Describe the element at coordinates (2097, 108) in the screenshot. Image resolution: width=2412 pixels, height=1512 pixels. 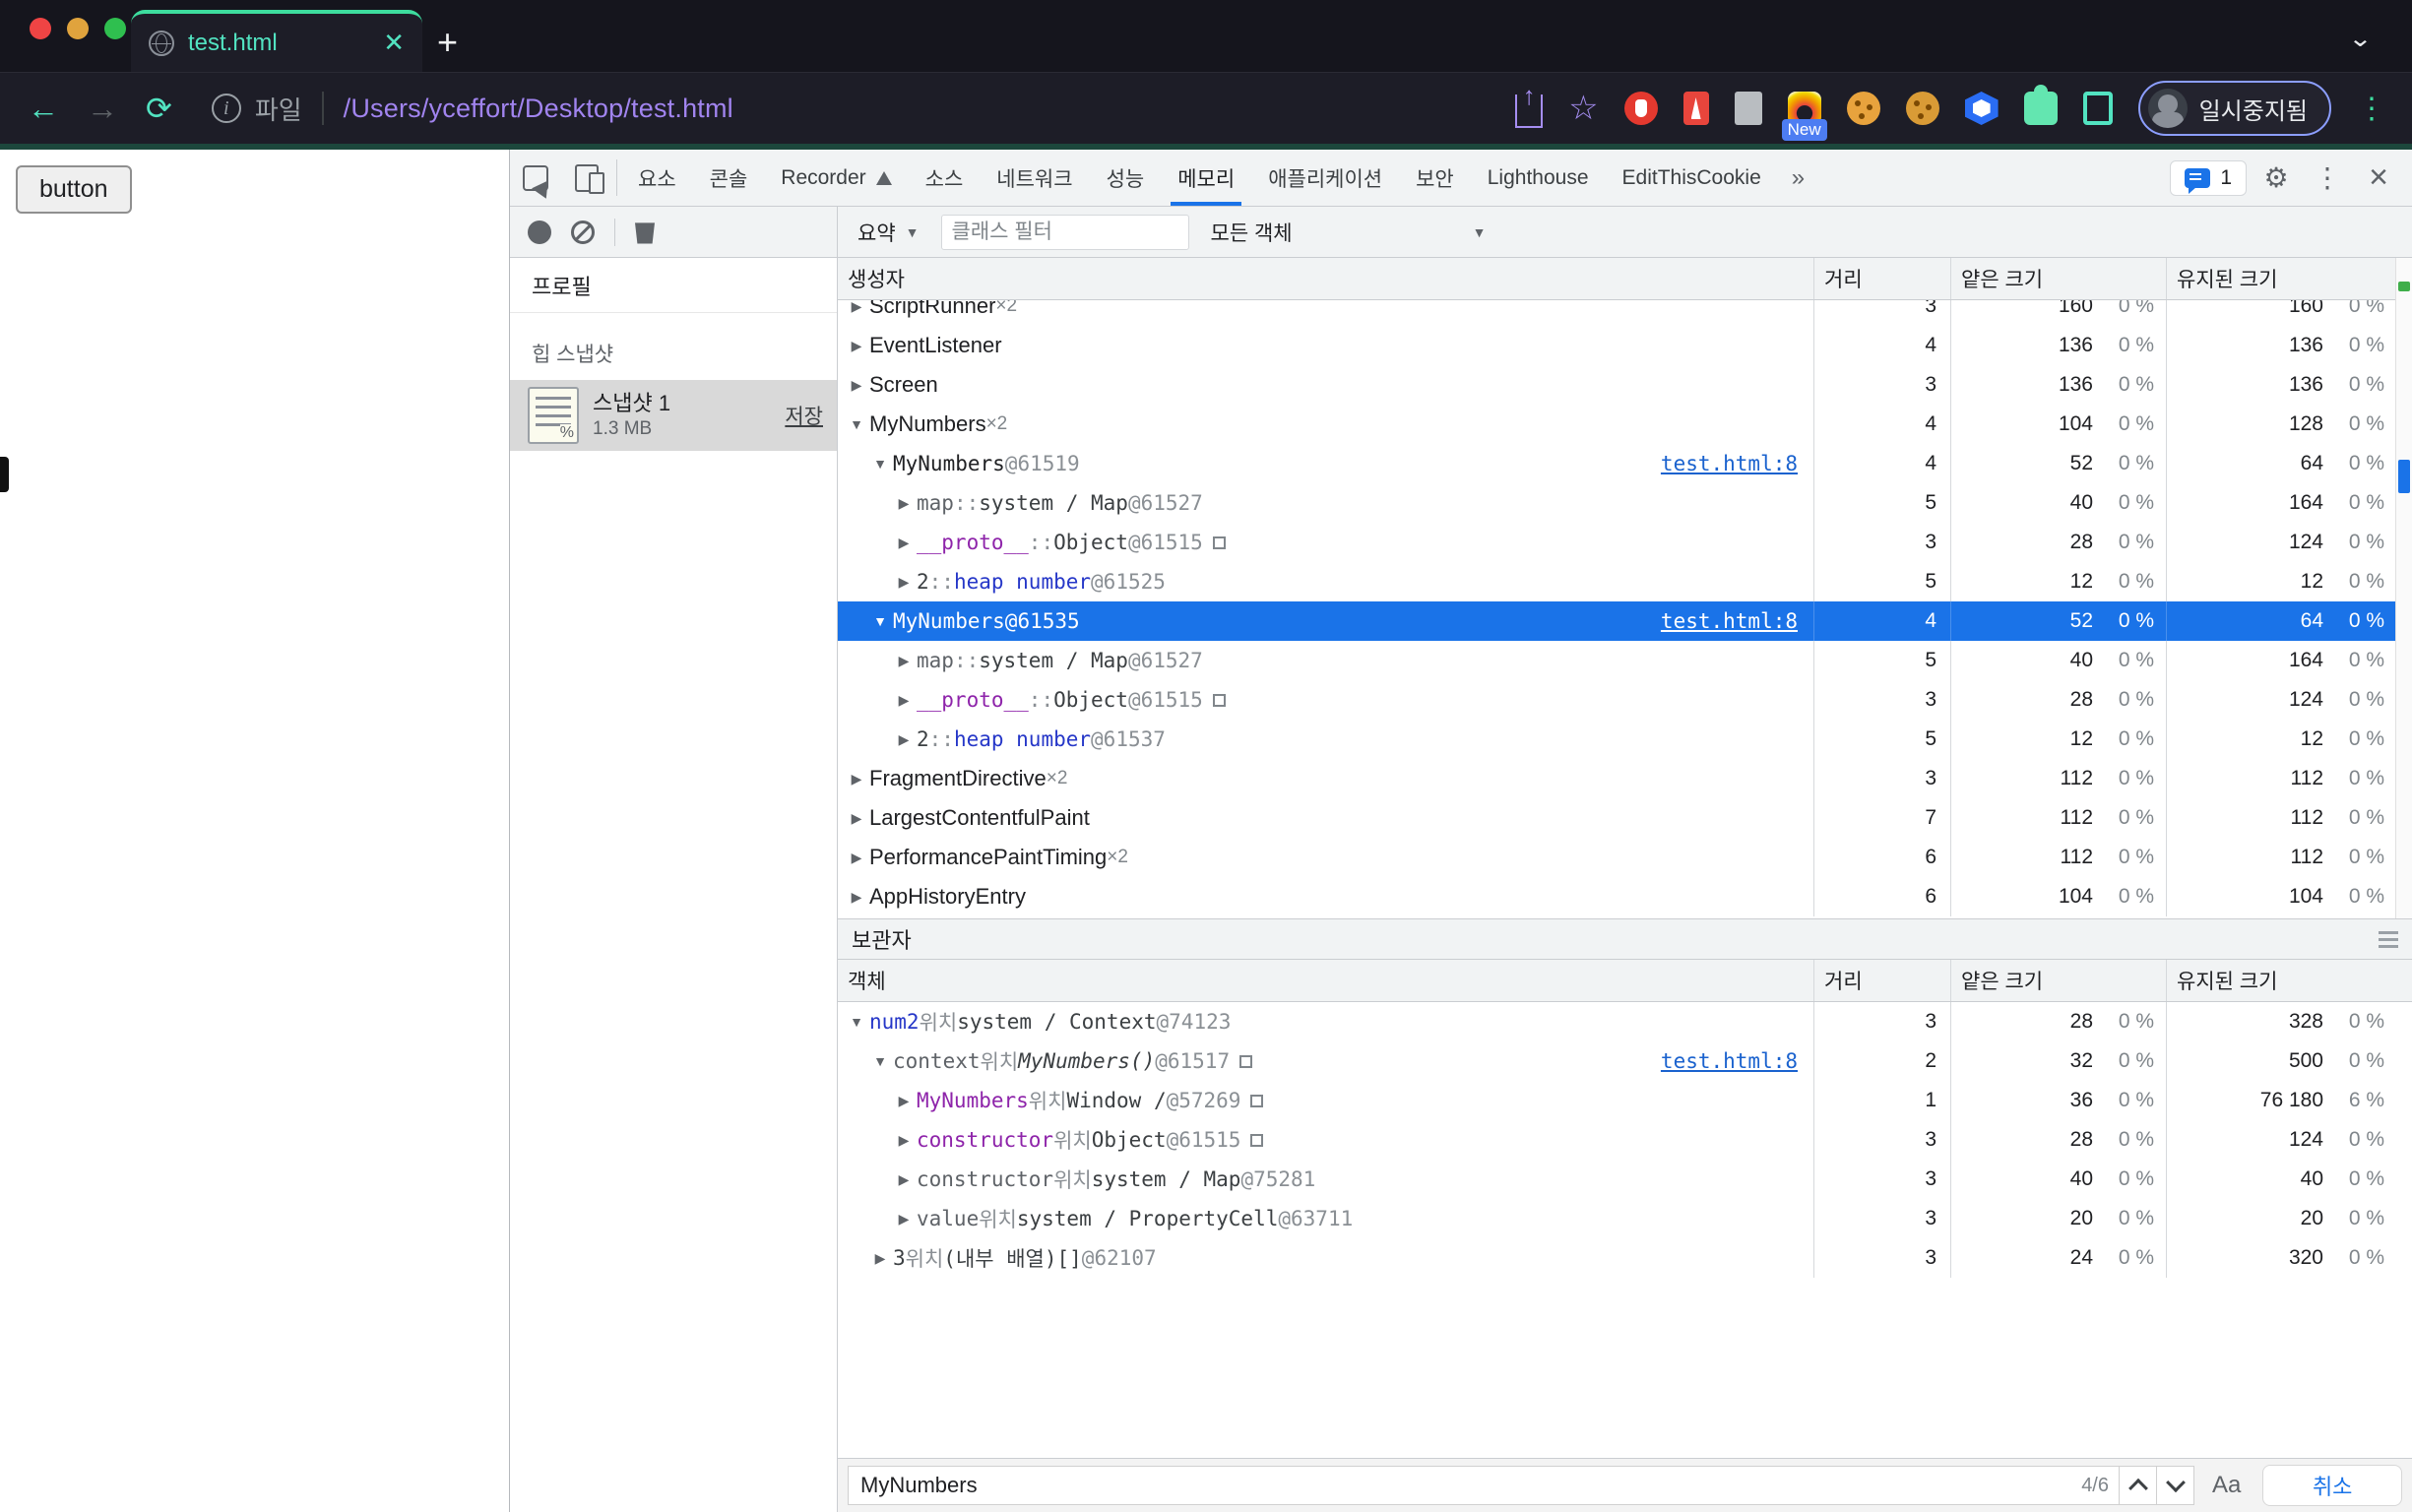
I see `teal-extension-icon` at that location.